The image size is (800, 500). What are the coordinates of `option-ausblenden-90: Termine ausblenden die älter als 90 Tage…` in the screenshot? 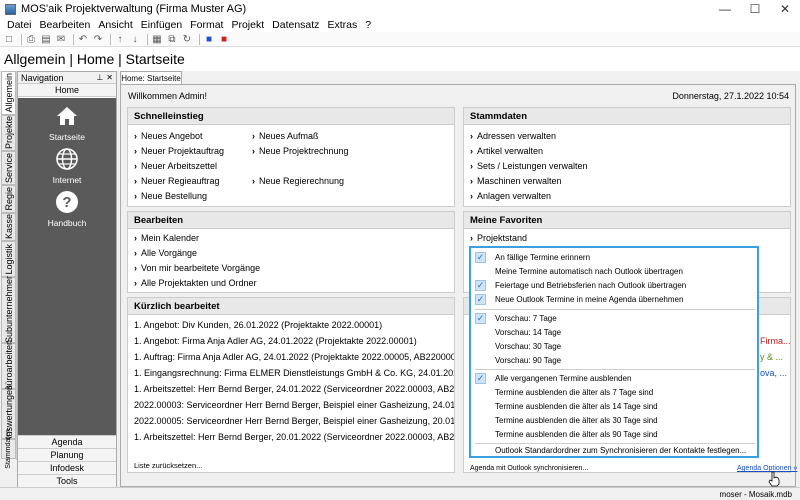 It's located at (614, 434).